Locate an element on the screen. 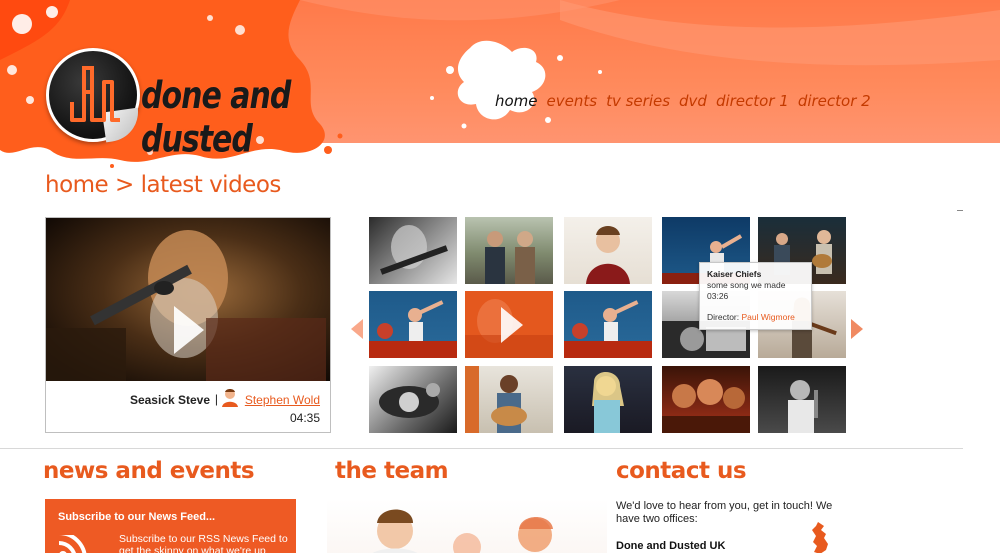 The height and width of the screenshot is (553, 1000). featured-artist: Seasick Steve is located at coordinates (169, 400).